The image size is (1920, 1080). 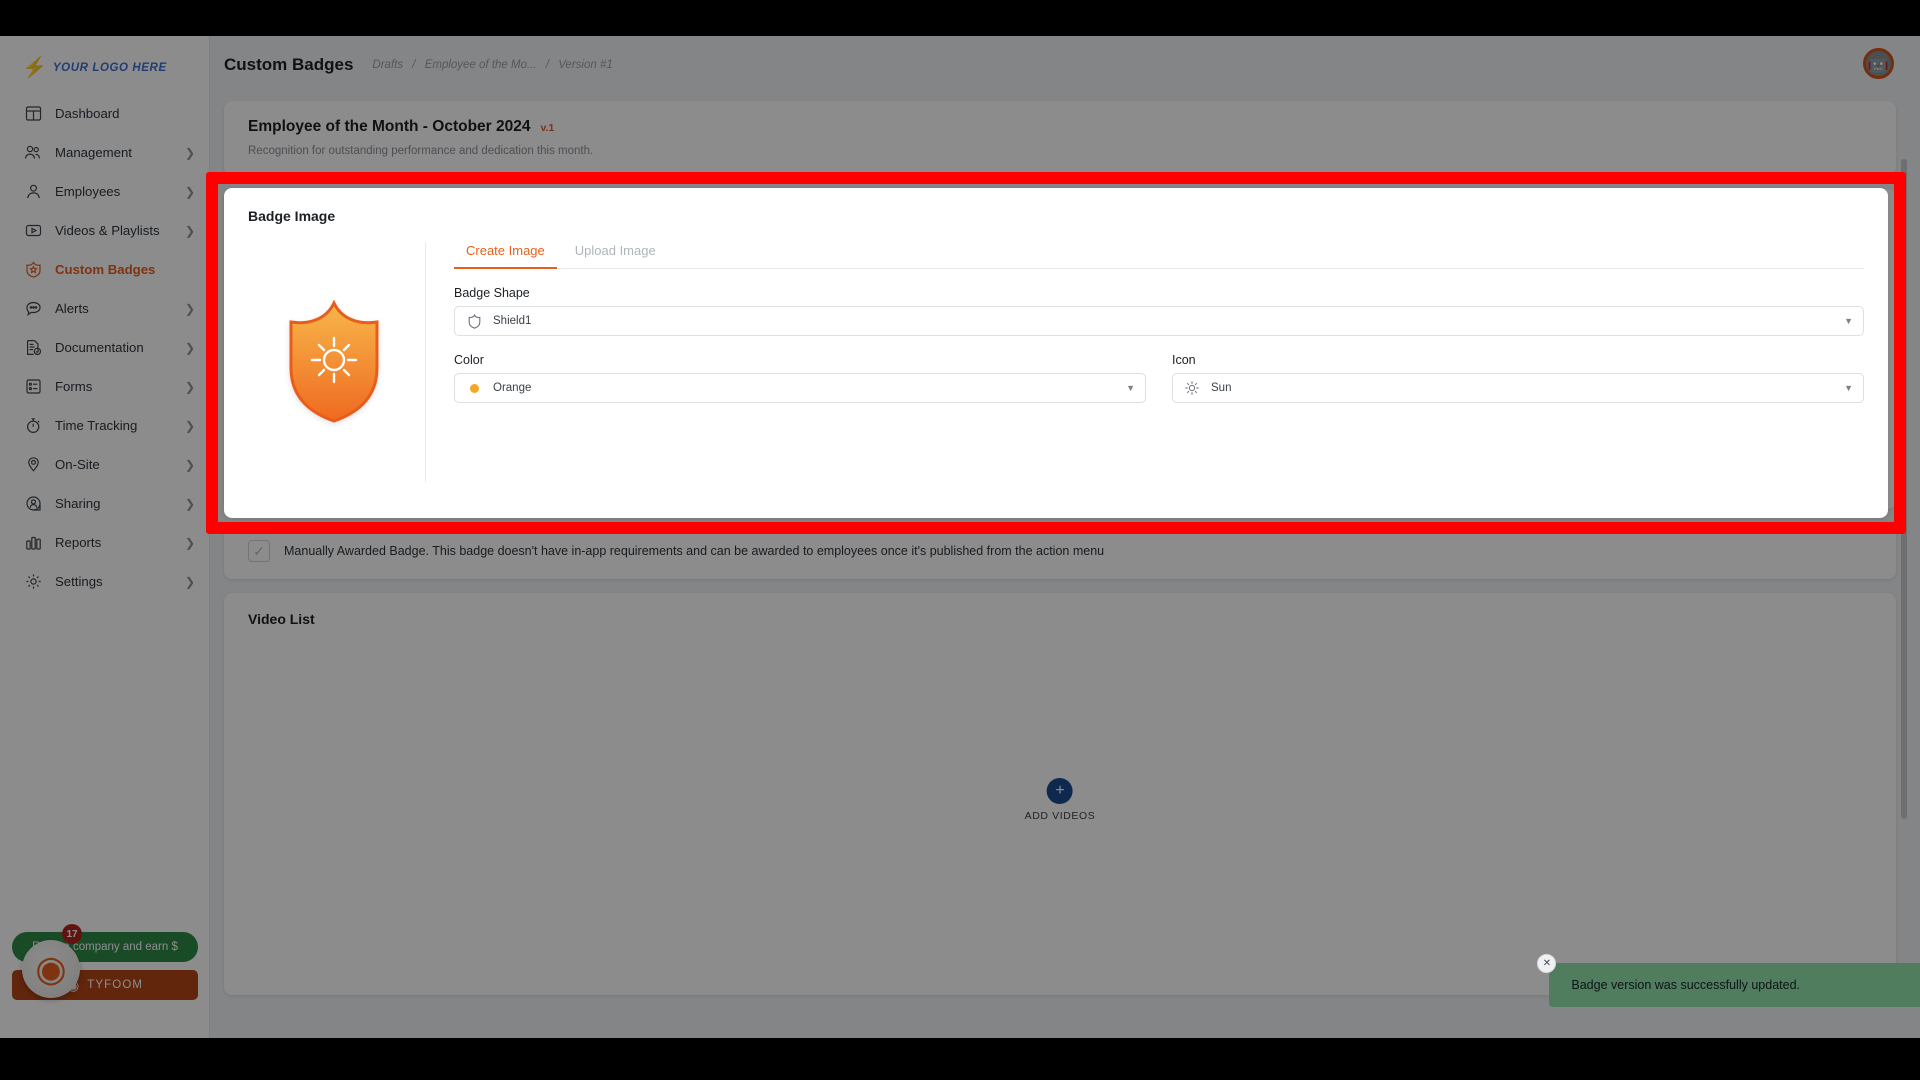 What do you see at coordinates (104, 581) in the screenshot?
I see `sidebar-item-settings: Settings ❯` at bounding box center [104, 581].